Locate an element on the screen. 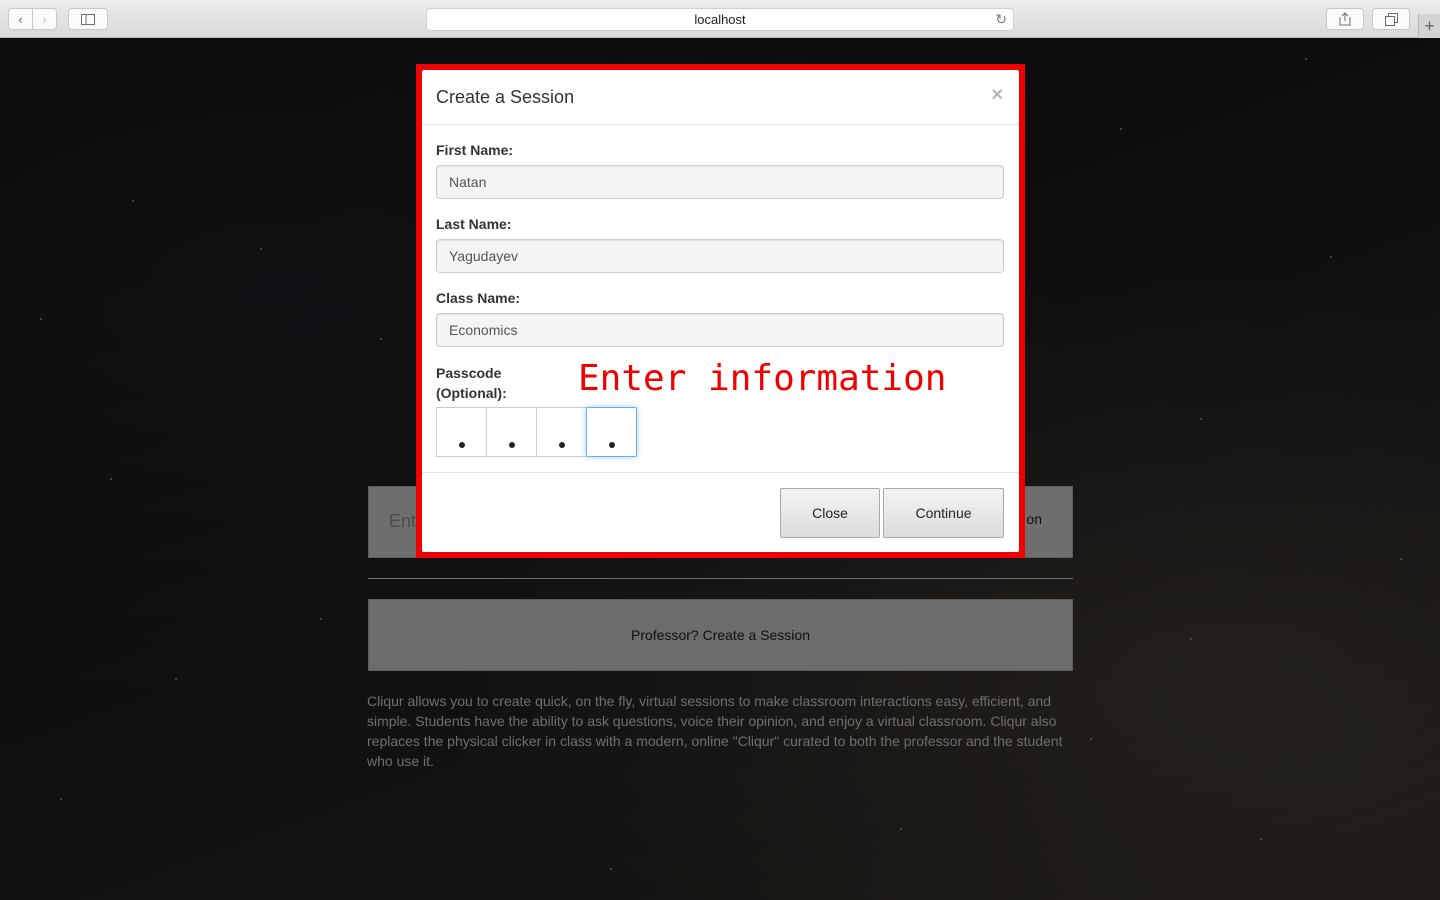 This screenshot has width=1440, height=900. forward-button: › is located at coordinates (44, 19).